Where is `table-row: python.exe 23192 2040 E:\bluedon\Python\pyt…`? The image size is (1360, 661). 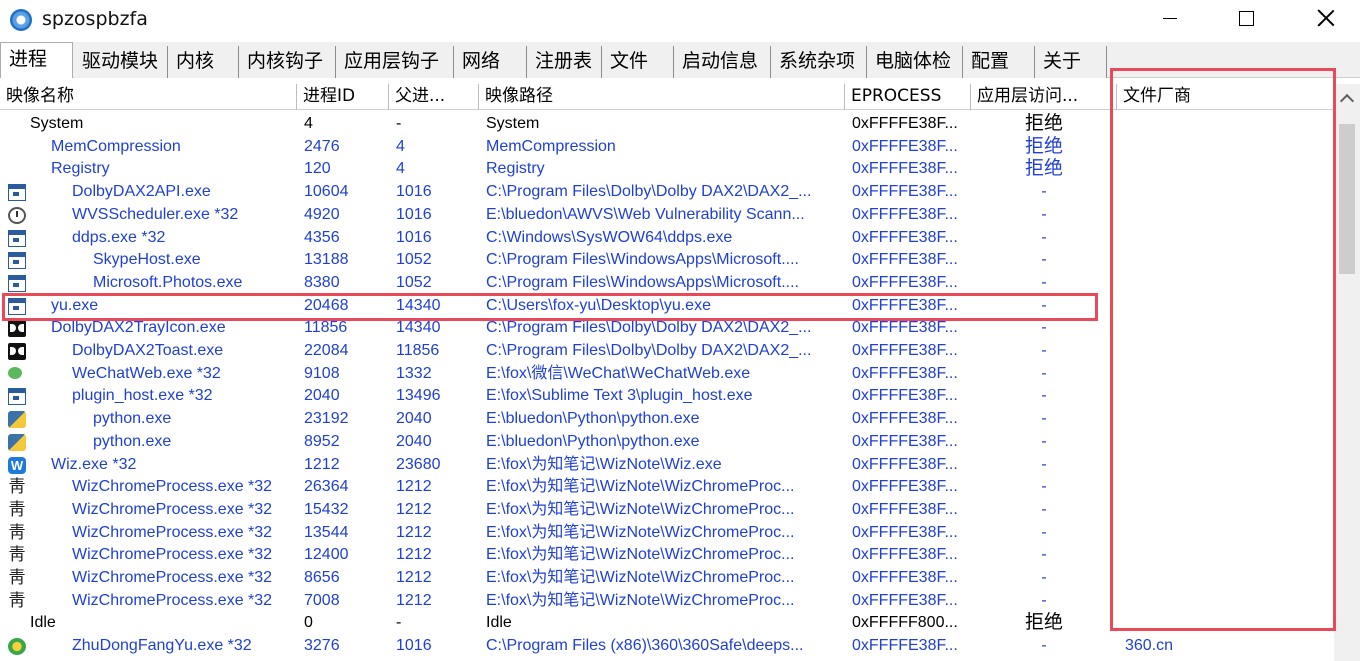
table-row: python.exe 23192 2040 E:\bluedon\Python\pyt… is located at coordinates (667, 419).